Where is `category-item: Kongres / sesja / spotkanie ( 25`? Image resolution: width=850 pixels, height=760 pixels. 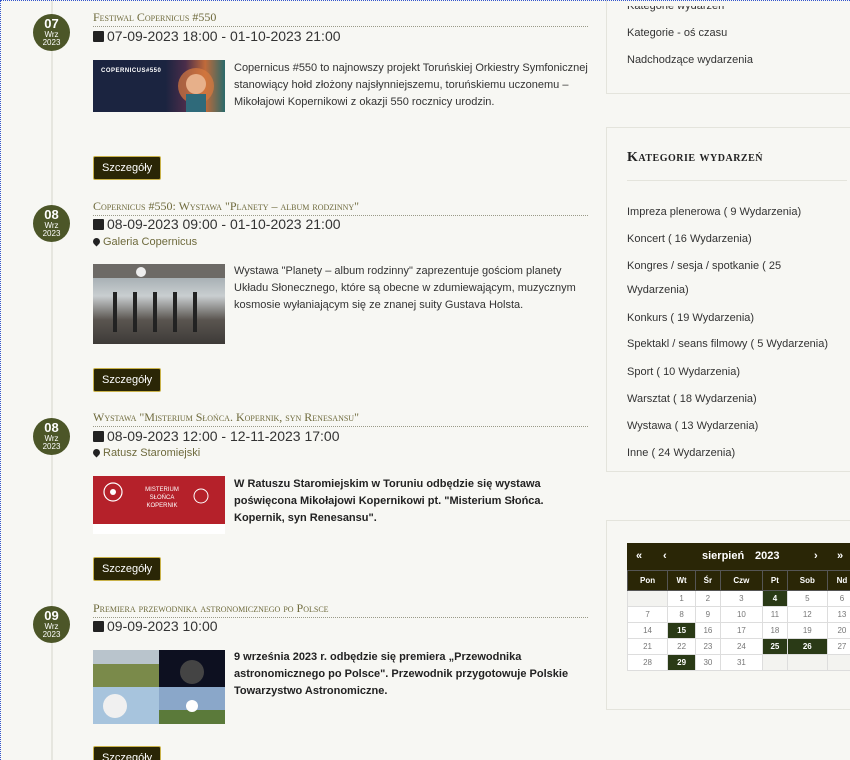 category-item: Kongres / sesja / spotkanie ( 25 is located at coordinates (704, 266).